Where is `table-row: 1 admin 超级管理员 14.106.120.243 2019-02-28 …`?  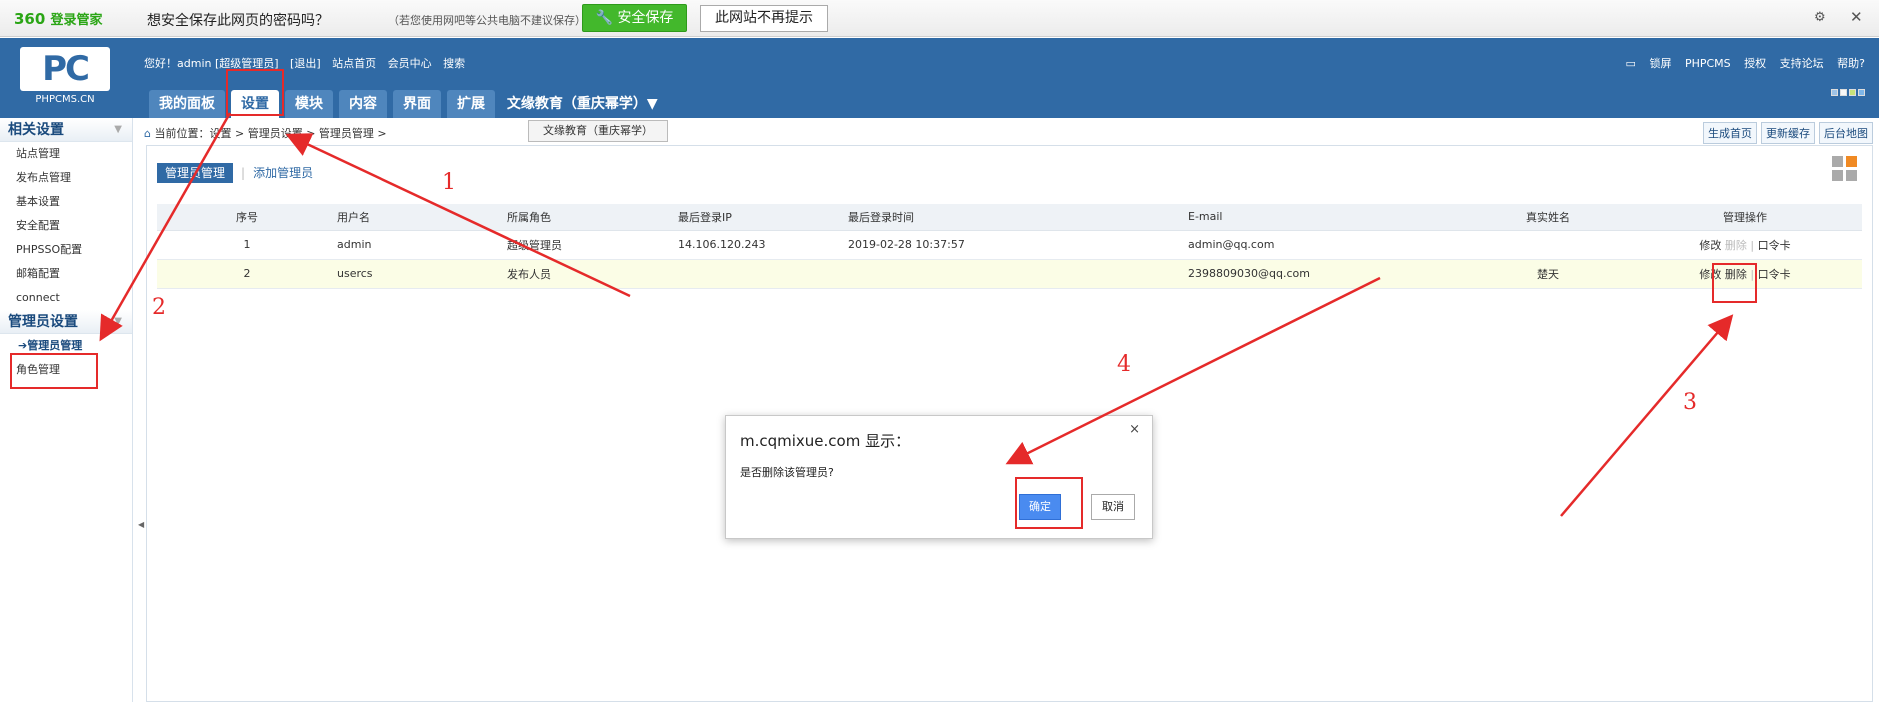 table-row: 1 admin 超级管理员 14.106.120.243 2019-02-28 … is located at coordinates (1009, 245).